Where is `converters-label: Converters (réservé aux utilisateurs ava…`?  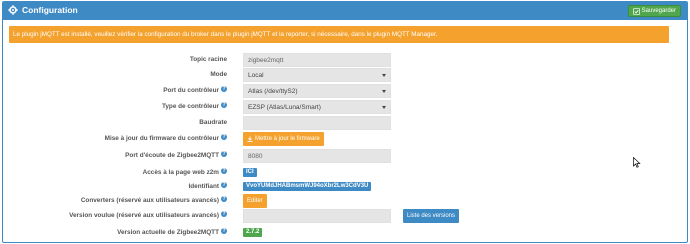 converters-label: Converters (réservé aux utilisateurs ava… is located at coordinates (153, 199).